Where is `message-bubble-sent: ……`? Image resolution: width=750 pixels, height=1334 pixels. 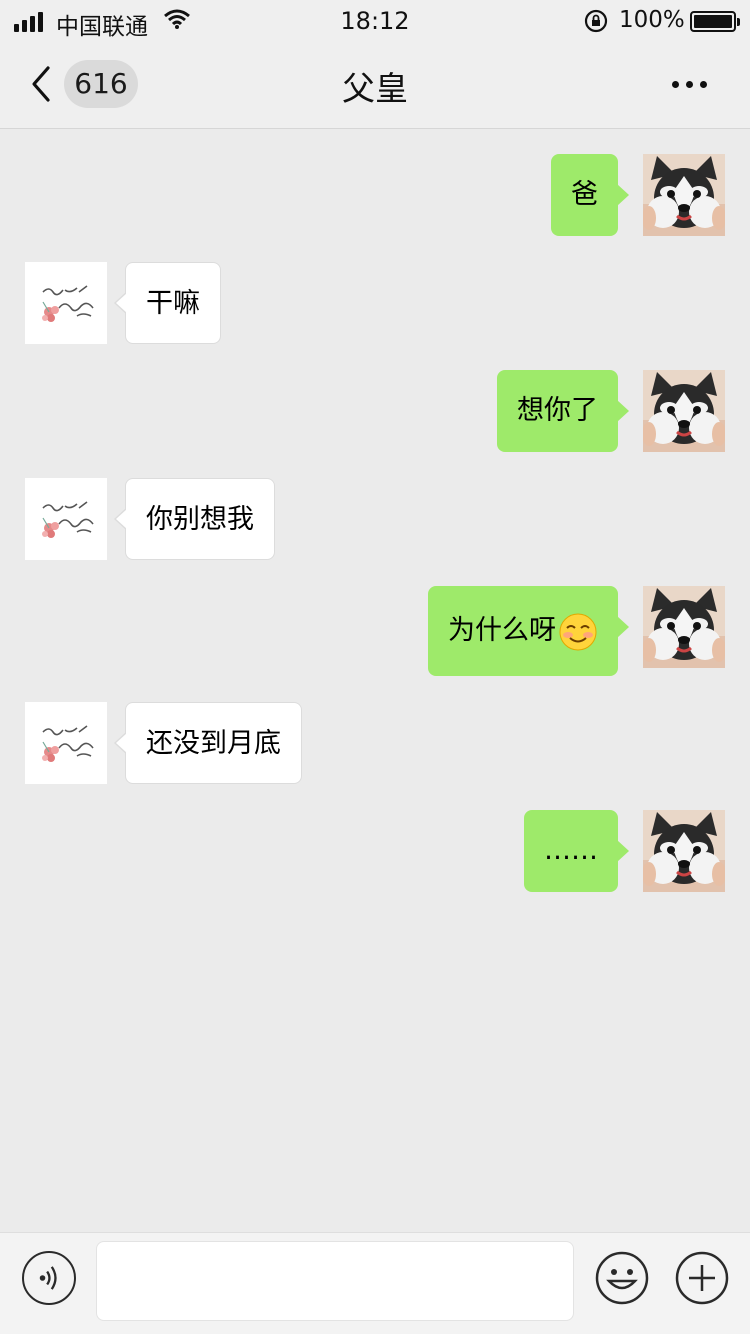 message-bubble-sent: …… is located at coordinates (576, 851).